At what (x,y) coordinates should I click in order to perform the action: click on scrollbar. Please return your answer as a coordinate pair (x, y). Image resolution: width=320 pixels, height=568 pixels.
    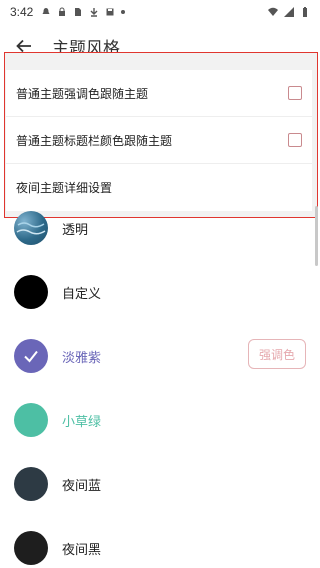
    Looking at the image, I should click on (316, 236).